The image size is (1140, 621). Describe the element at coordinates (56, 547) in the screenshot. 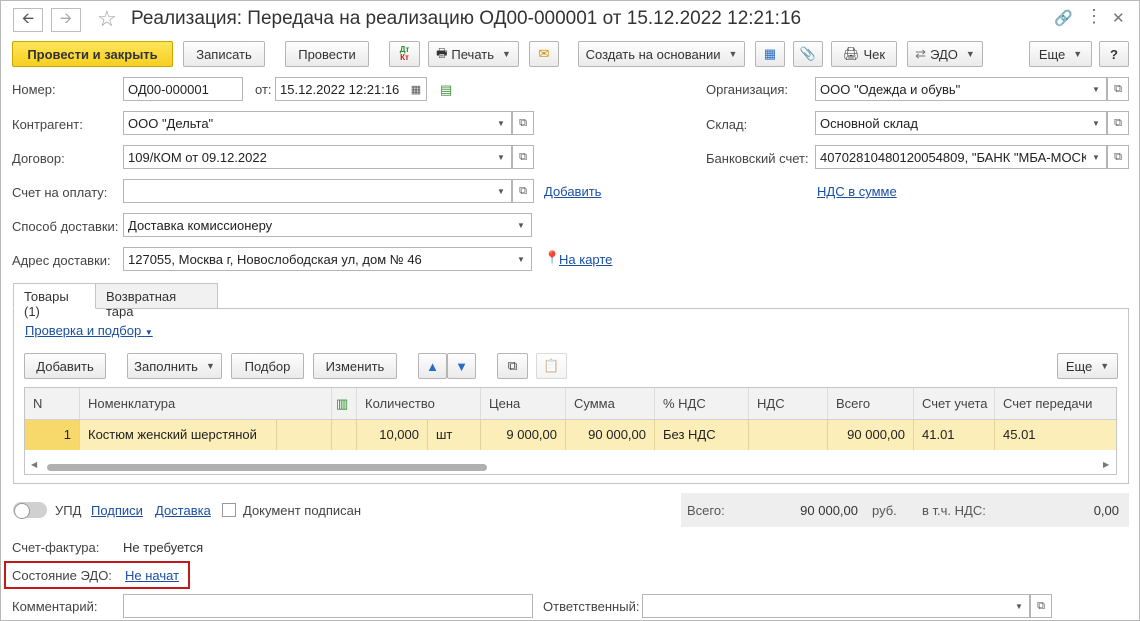

I see `invoice-label: Счет-фактура:` at that location.